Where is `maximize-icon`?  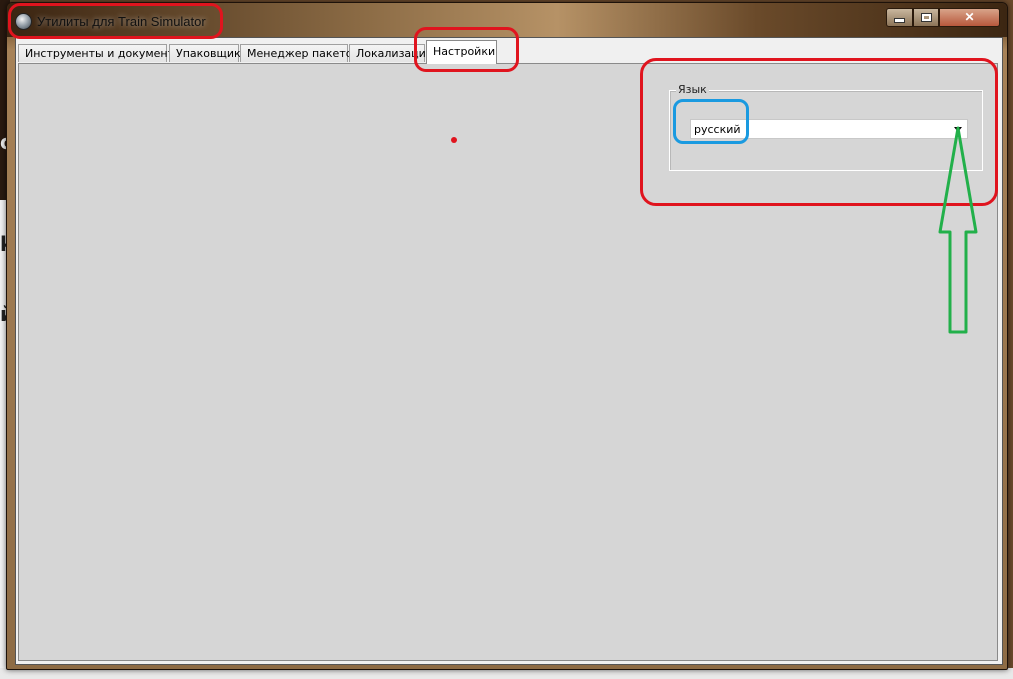 maximize-icon is located at coordinates (926, 17).